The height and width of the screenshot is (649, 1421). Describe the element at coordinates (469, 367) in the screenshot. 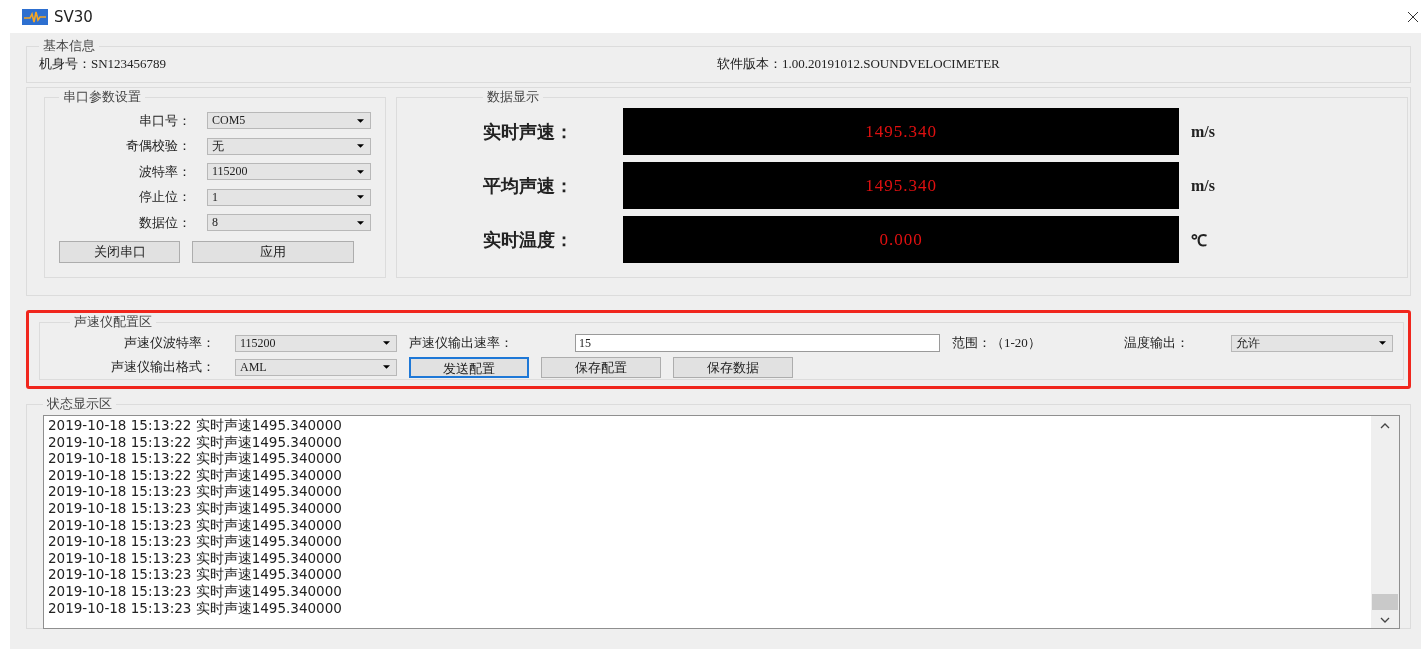

I see `action-button: 发送配置` at that location.